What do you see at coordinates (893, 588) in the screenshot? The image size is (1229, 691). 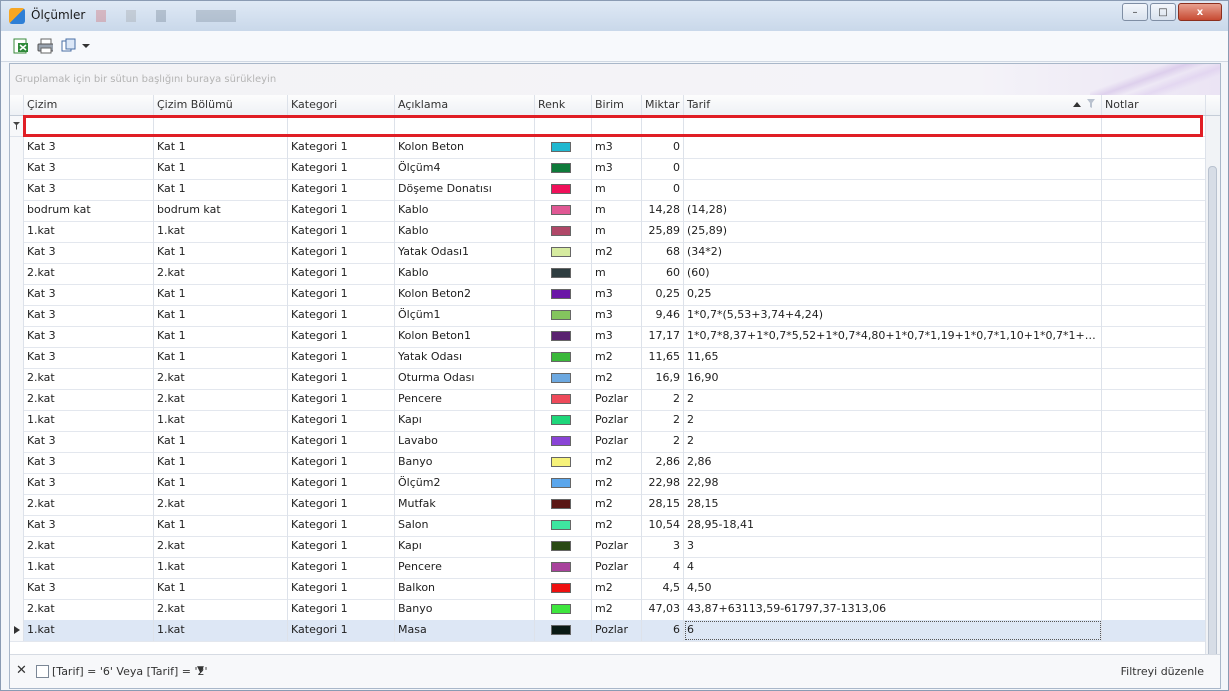 I see `cell-tarif: 4,50` at bounding box center [893, 588].